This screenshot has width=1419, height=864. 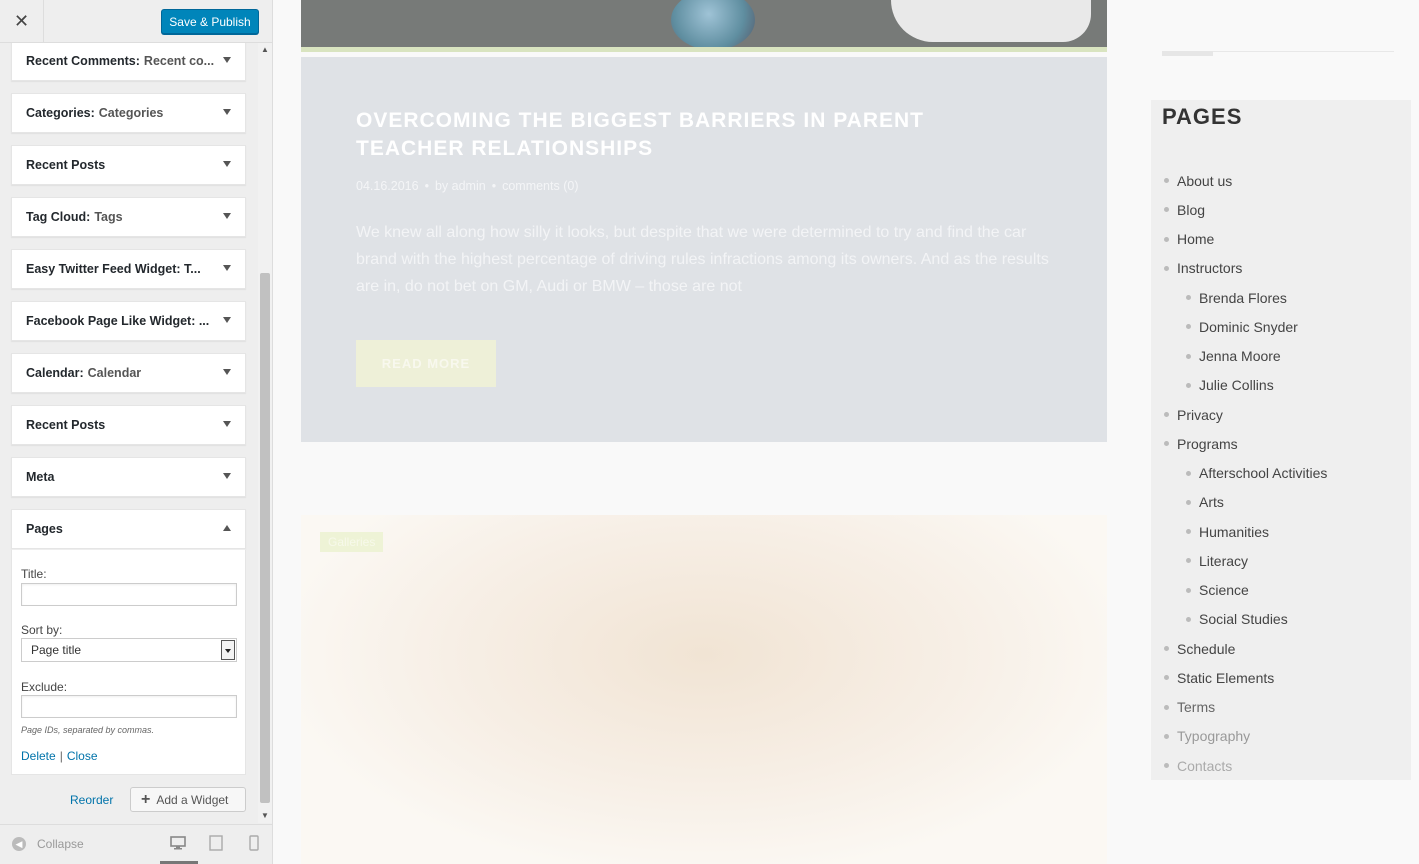 I want to click on sidebar-scrollbar: ▲ ▼, so click(x=265, y=433).